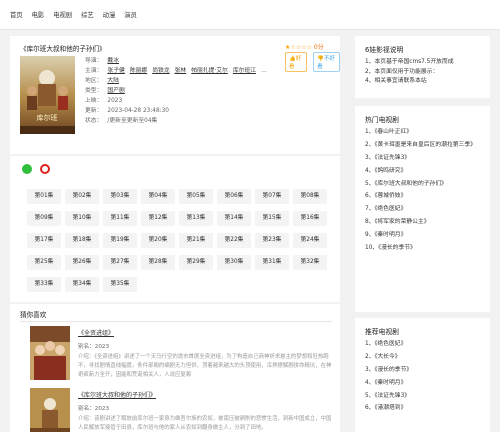  What do you see at coordinates (130, 14) in the screenshot?
I see `nav-actors: 演员` at bounding box center [130, 14].